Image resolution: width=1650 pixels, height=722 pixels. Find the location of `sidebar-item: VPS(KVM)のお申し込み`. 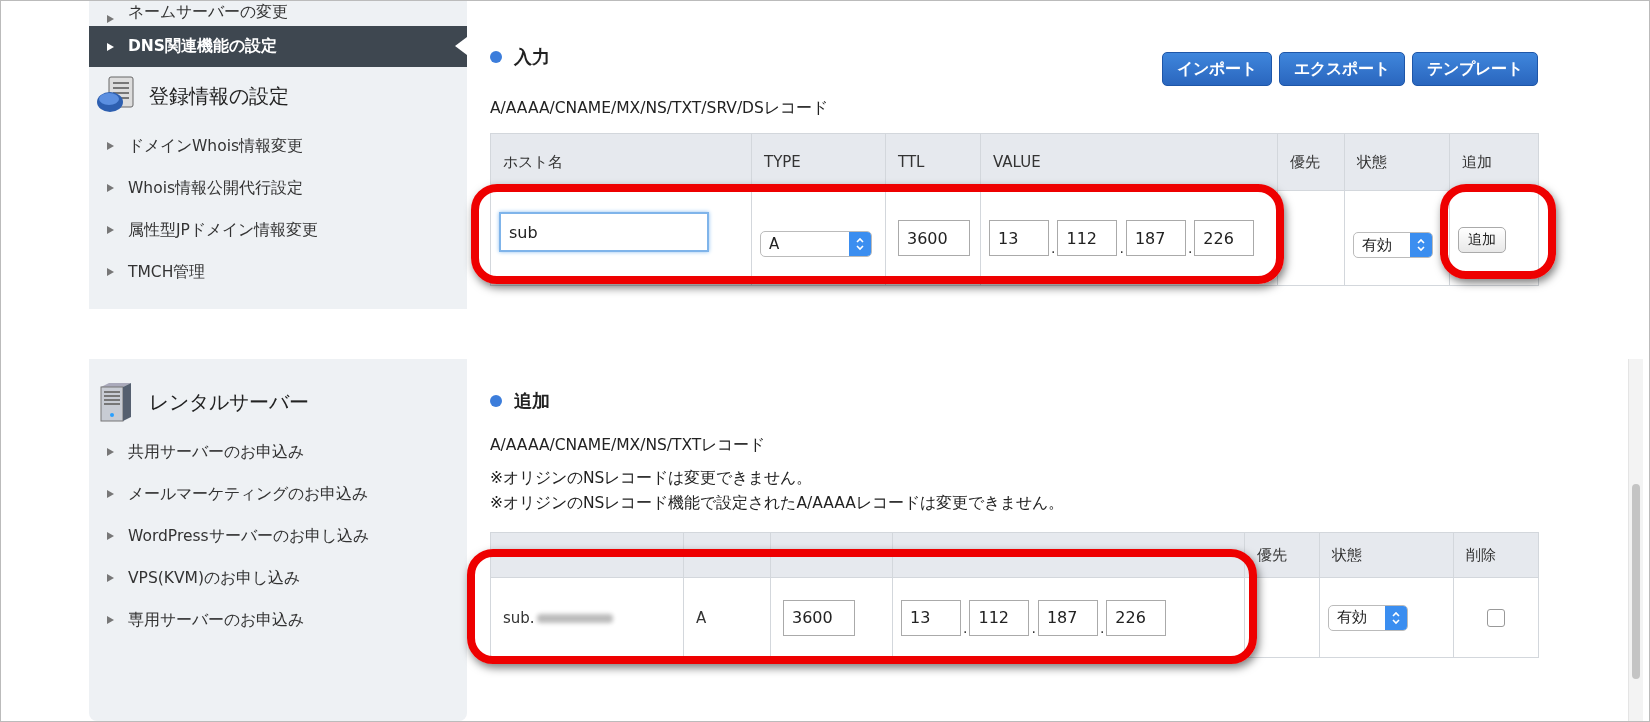

sidebar-item: VPS(KVM)のお申し込み is located at coordinates (278, 578).